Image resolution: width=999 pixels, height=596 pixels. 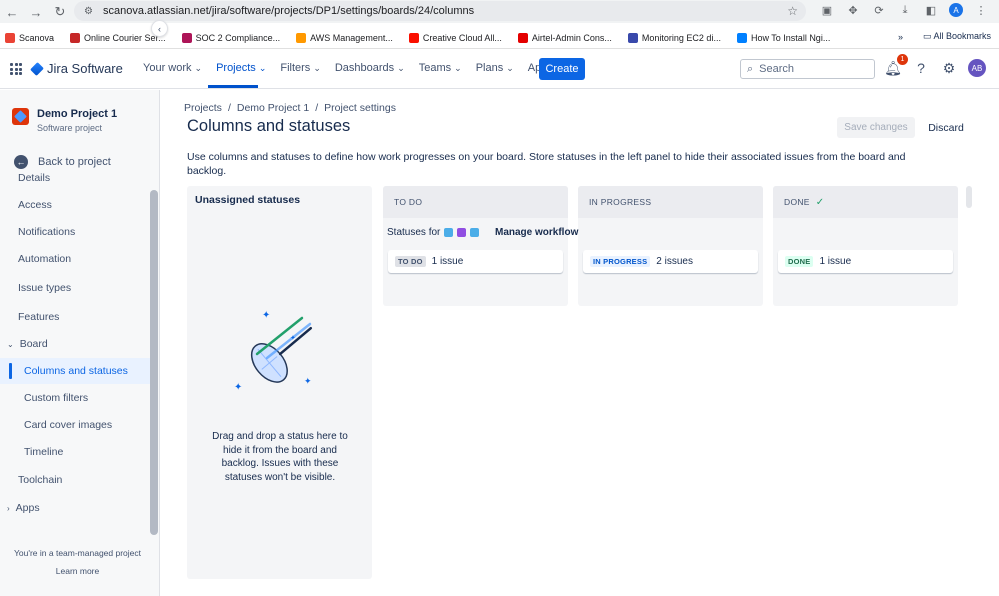 What do you see at coordinates (440, 68) in the screenshot?
I see `nav-menu-teams: Teams ⌄` at bounding box center [440, 68].